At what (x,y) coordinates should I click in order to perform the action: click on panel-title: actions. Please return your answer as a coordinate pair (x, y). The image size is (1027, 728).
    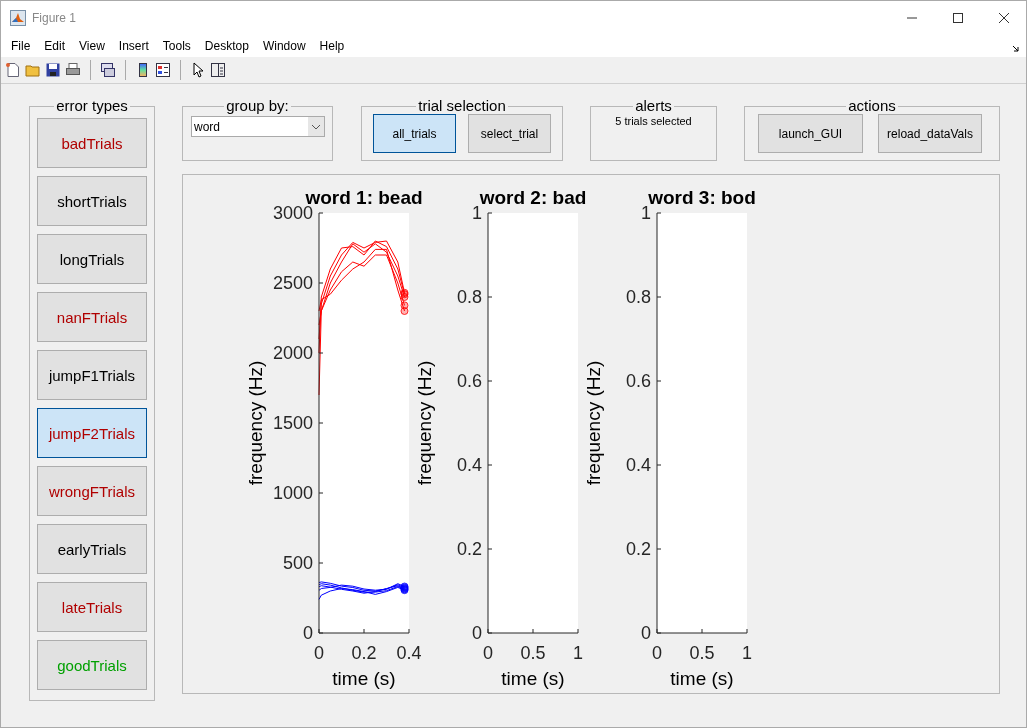
    Looking at the image, I should click on (872, 106).